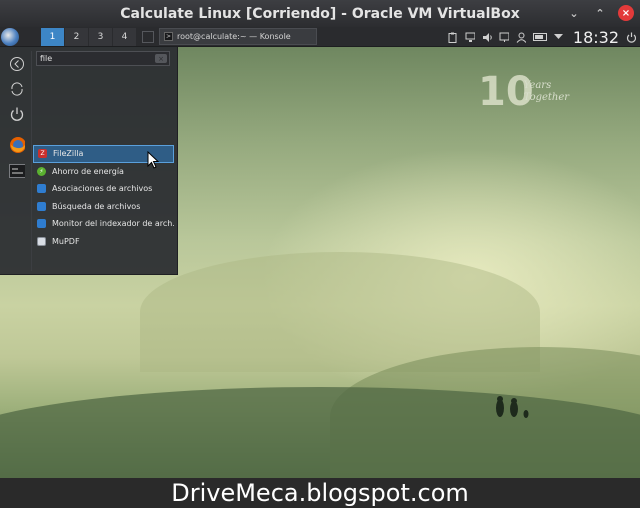  What do you see at coordinates (521, 37) in the screenshot?
I see `user-icon` at bounding box center [521, 37].